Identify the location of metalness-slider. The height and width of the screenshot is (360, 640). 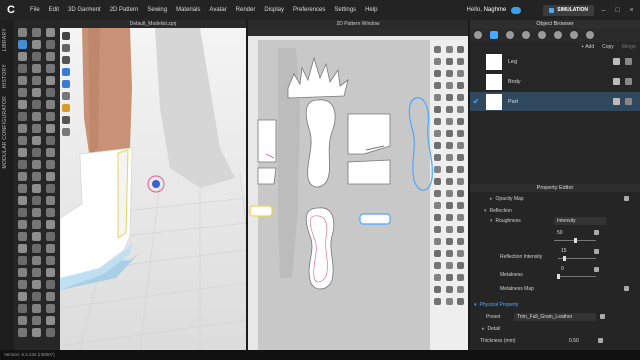
(577, 276).